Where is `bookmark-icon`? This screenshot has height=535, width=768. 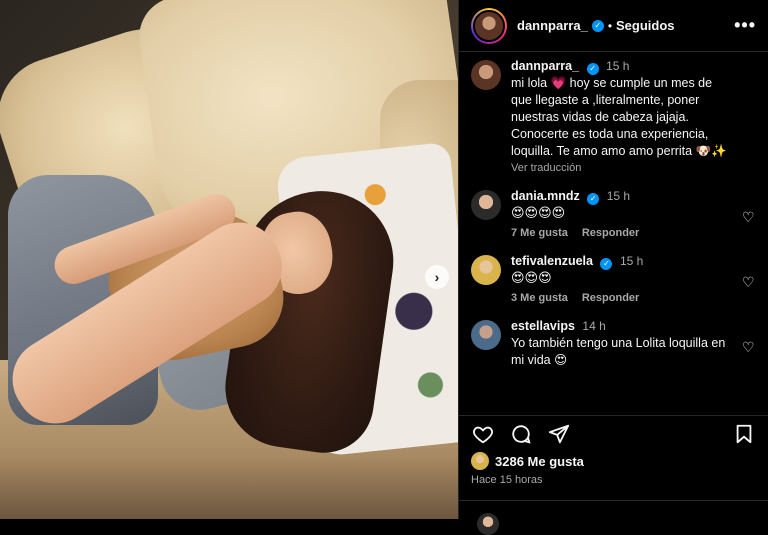 bookmark-icon is located at coordinates (744, 434).